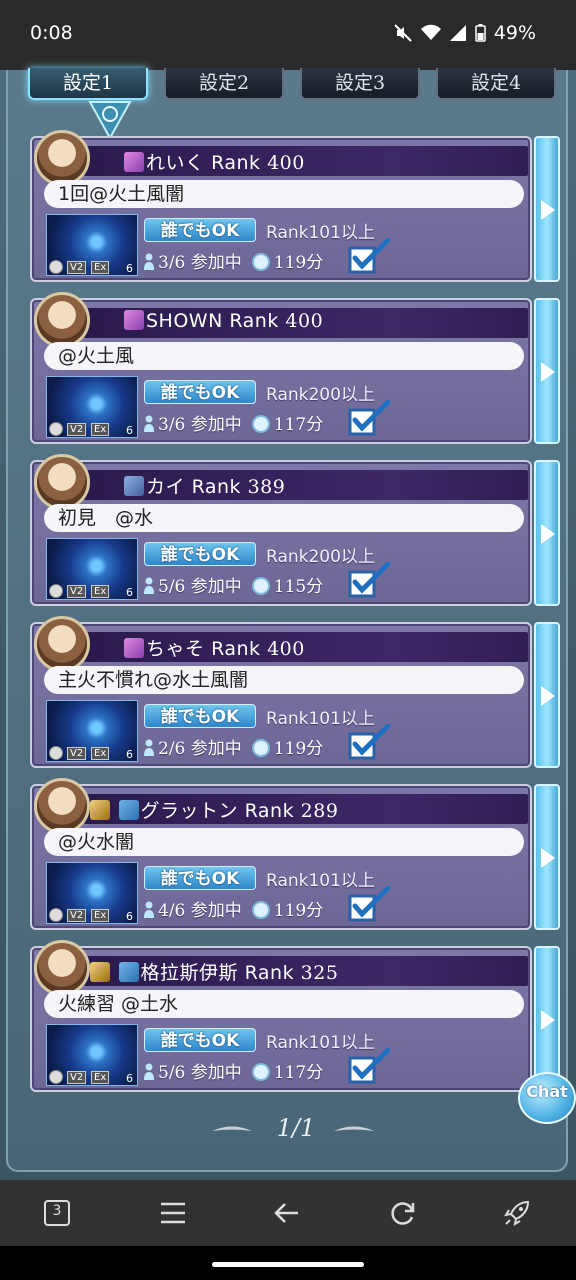 Image resolution: width=576 pixels, height=1280 pixels. Describe the element at coordinates (204, 485) in the screenshot. I see `host-info: カイ Rank 389` at that location.